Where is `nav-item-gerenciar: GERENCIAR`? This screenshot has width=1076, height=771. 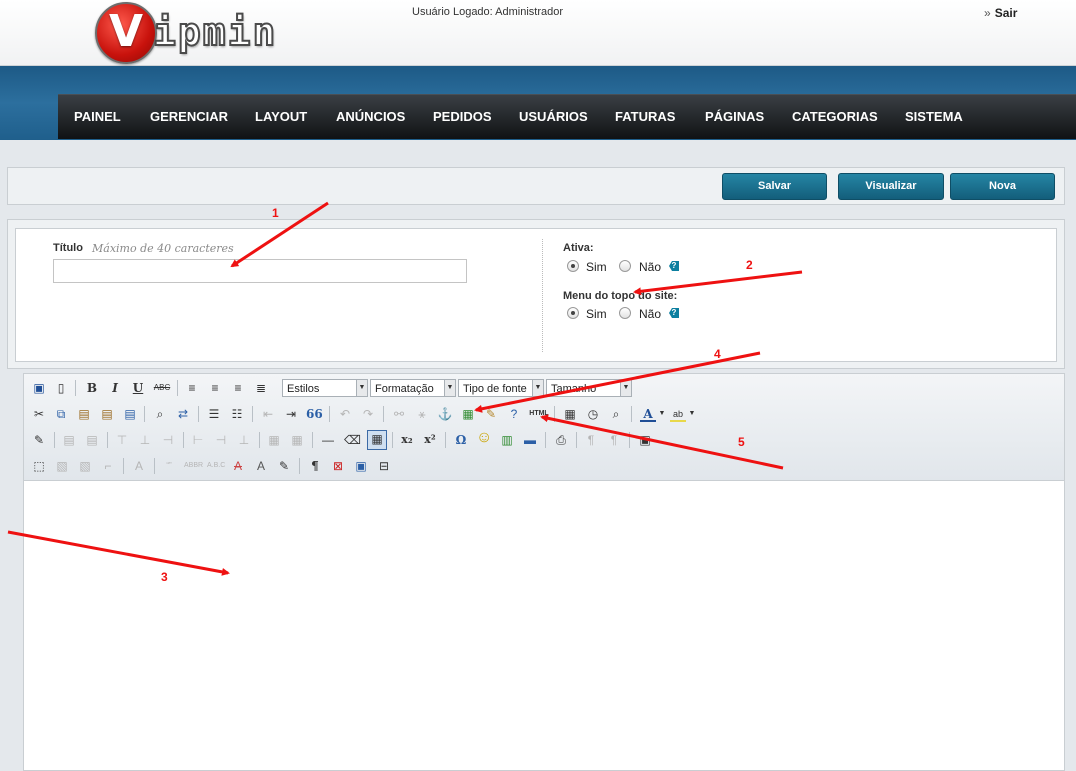 nav-item-gerenciar: GERENCIAR is located at coordinates (189, 116).